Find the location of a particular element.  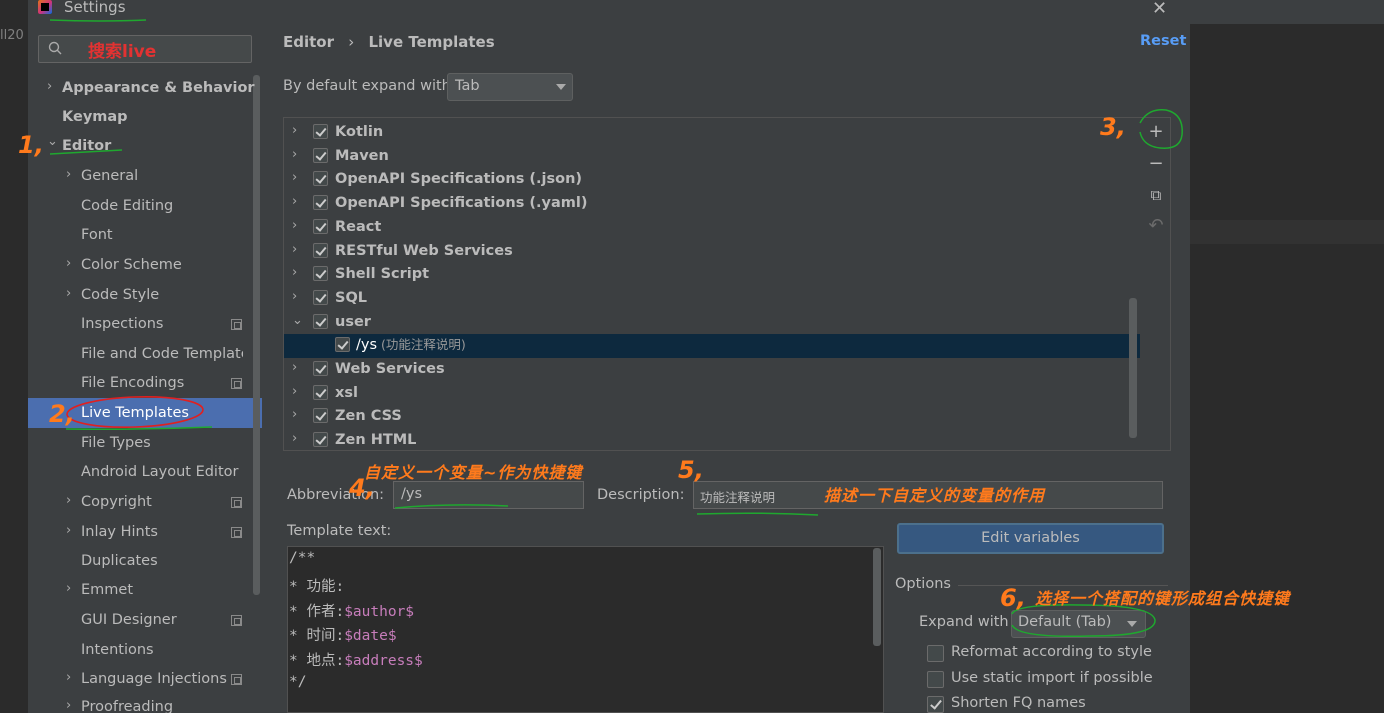

sidebar-item-inspections: Inspections is located at coordinates (122, 324).